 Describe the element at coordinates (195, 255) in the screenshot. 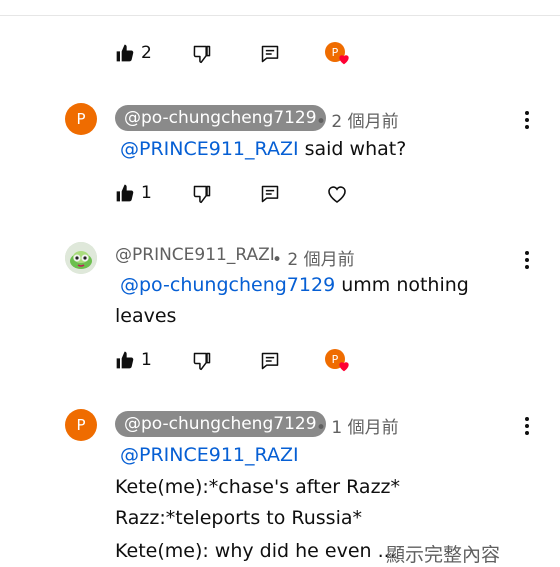

I see `author-handle: @PRINCE911_RAZI` at that location.